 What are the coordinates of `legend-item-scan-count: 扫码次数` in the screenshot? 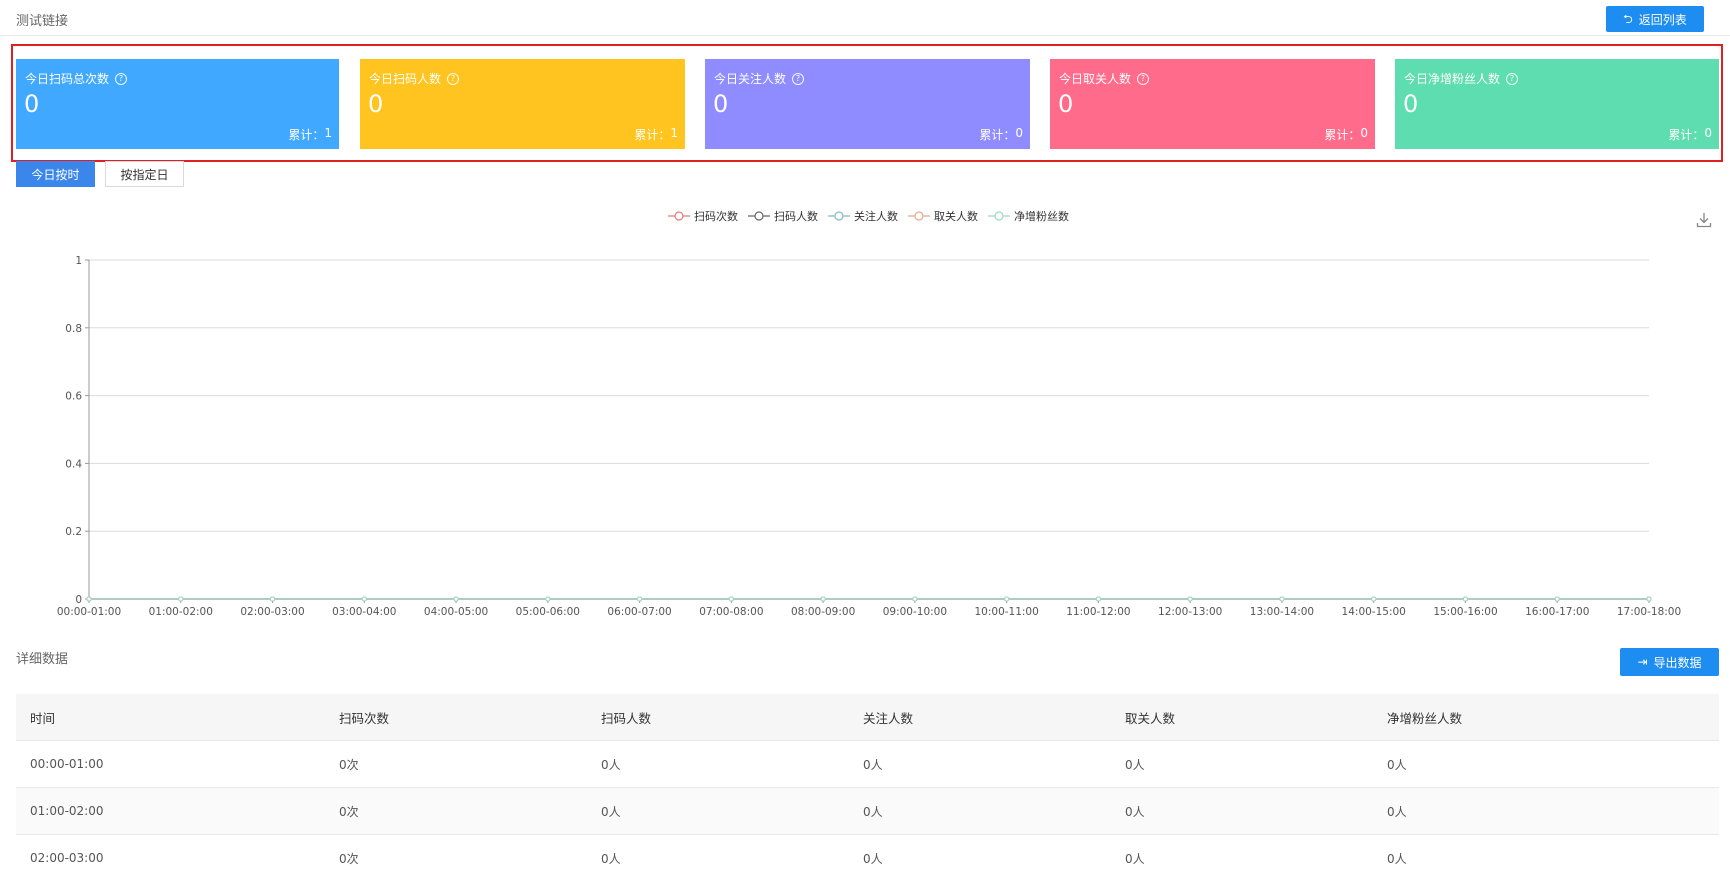 It's located at (703, 216).